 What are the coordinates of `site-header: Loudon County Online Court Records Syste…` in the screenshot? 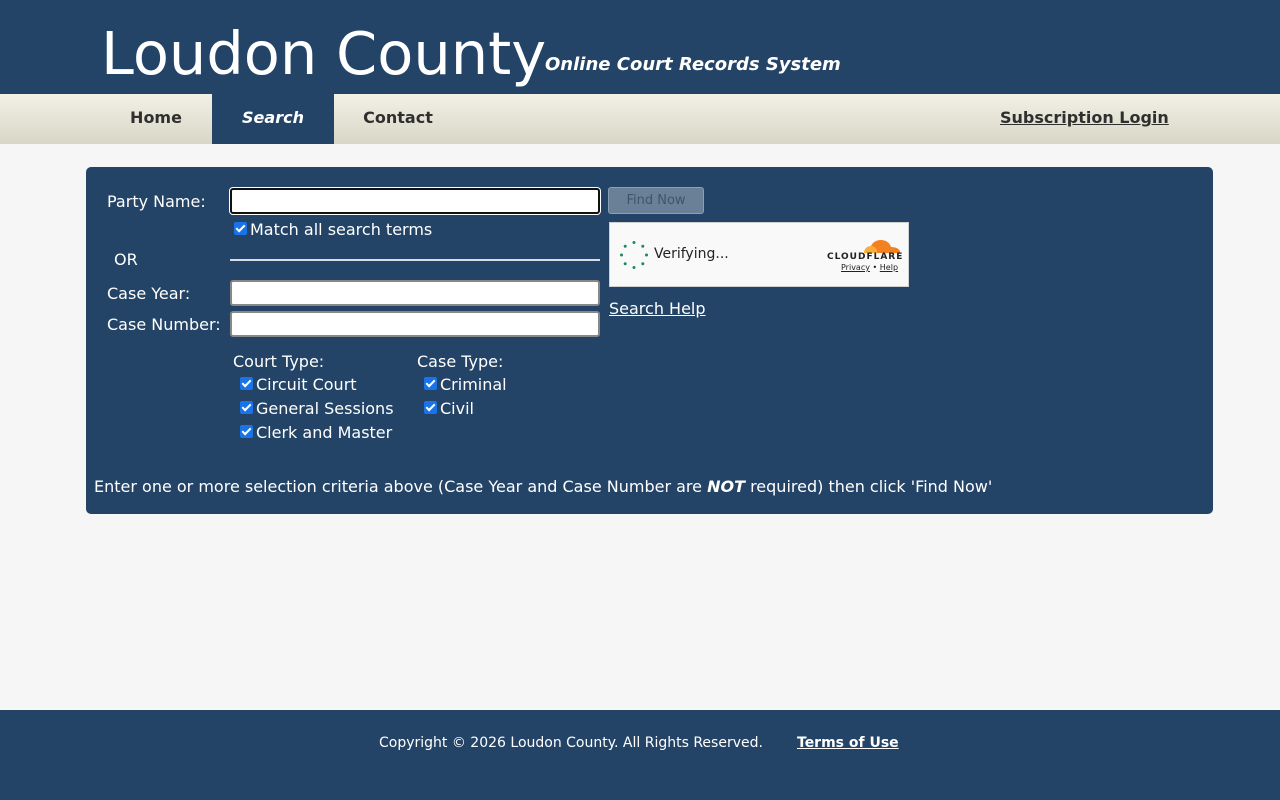 It's located at (640, 47).